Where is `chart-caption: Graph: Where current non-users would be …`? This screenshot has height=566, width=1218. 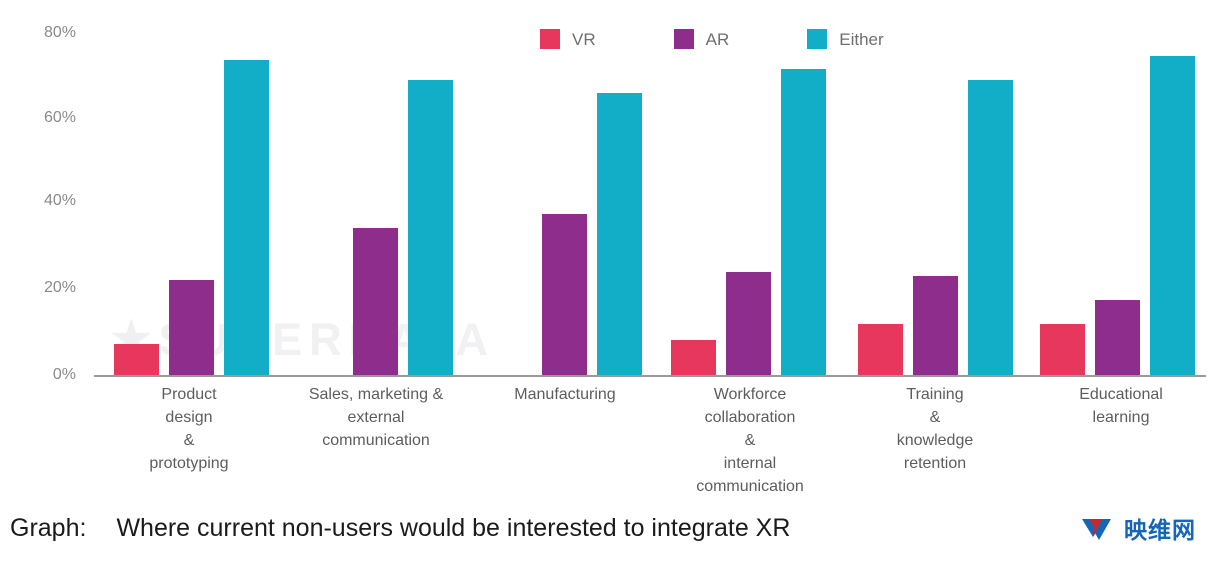
chart-caption: Graph: Where current non-users would be … is located at coordinates (400, 528).